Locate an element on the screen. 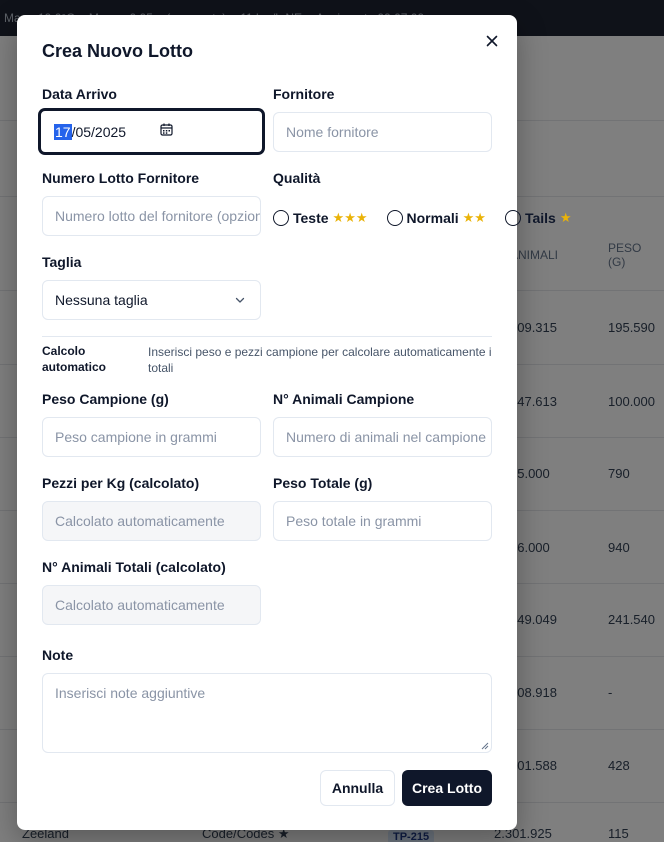 The image size is (664, 842). resize-handle-icon is located at coordinates (485, 746).